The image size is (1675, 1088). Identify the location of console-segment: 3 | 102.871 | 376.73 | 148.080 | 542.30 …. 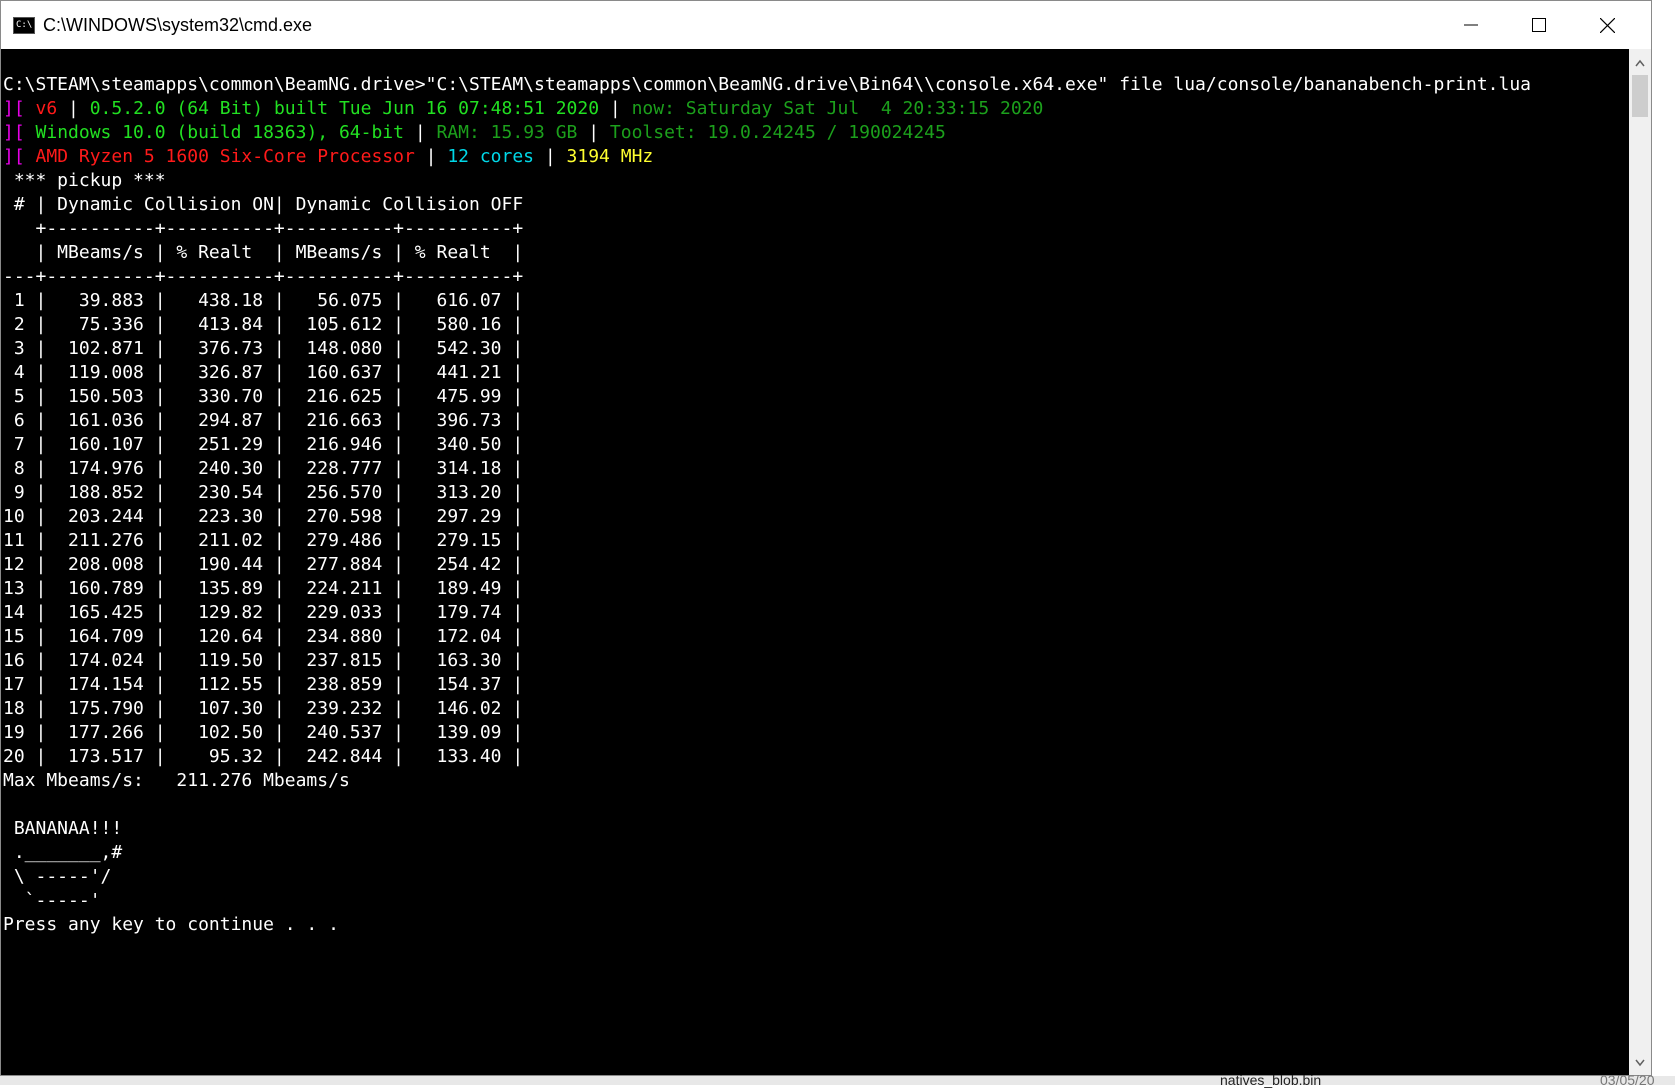
(263, 348).